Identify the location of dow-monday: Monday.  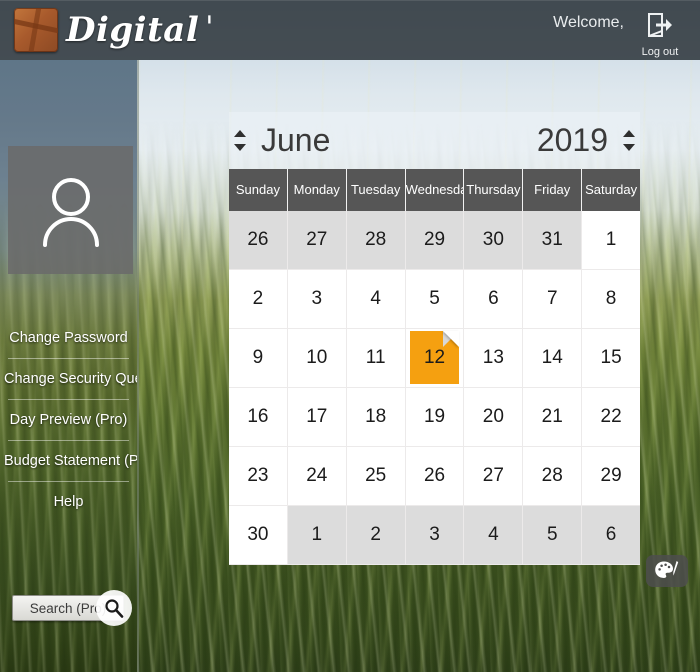
(317, 190).